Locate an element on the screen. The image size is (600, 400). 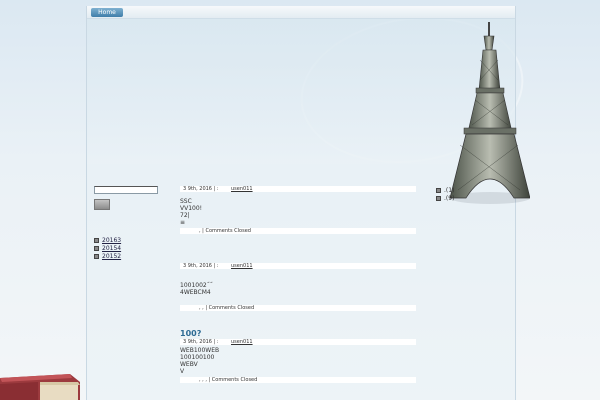
right-sidebar-label: .(1) is located at coordinates (449, 190).